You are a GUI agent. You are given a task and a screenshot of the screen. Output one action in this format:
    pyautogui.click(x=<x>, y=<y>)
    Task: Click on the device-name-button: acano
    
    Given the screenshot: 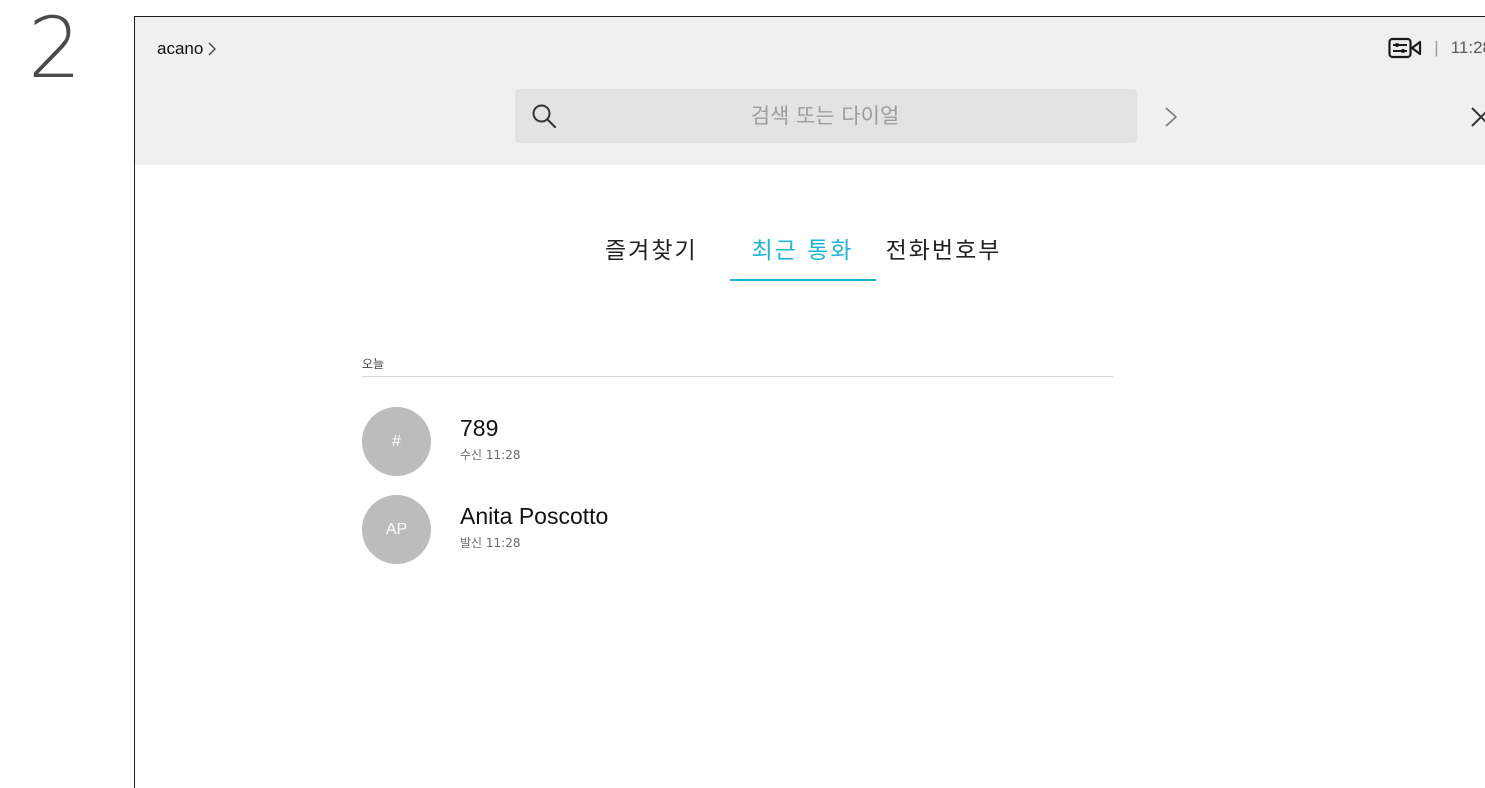 What is the action you would take?
    pyautogui.click(x=187, y=49)
    